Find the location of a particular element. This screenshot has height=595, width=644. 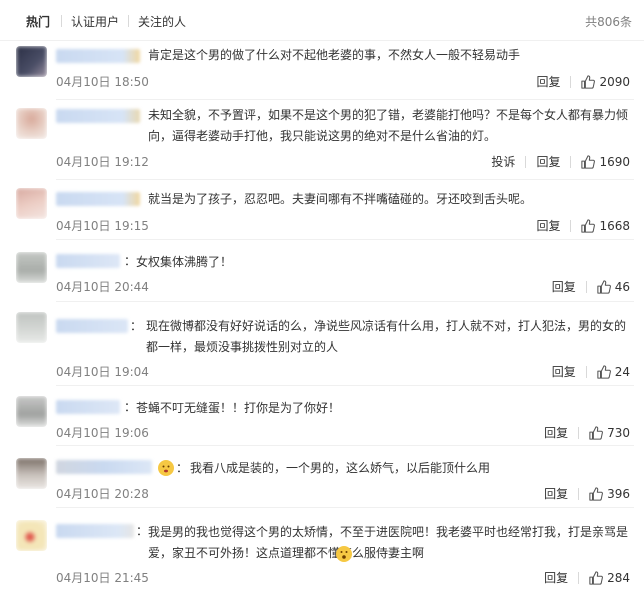

comment-text: 我看八成是装的，一个男的，这么娇气，以后能顶什么用 is located at coordinates (340, 468).